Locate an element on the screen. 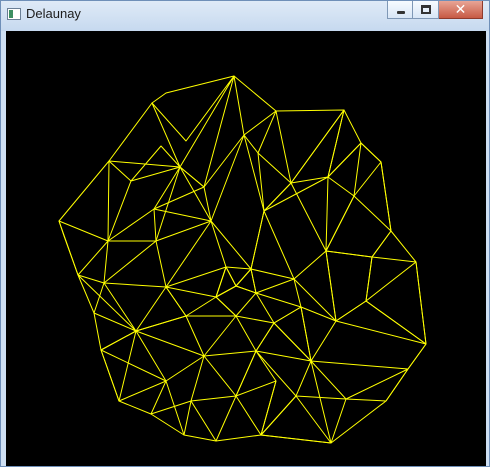 The height and width of the screenshot is (467, 492). window-controls: ✕ is located at coordinates (435, 11).